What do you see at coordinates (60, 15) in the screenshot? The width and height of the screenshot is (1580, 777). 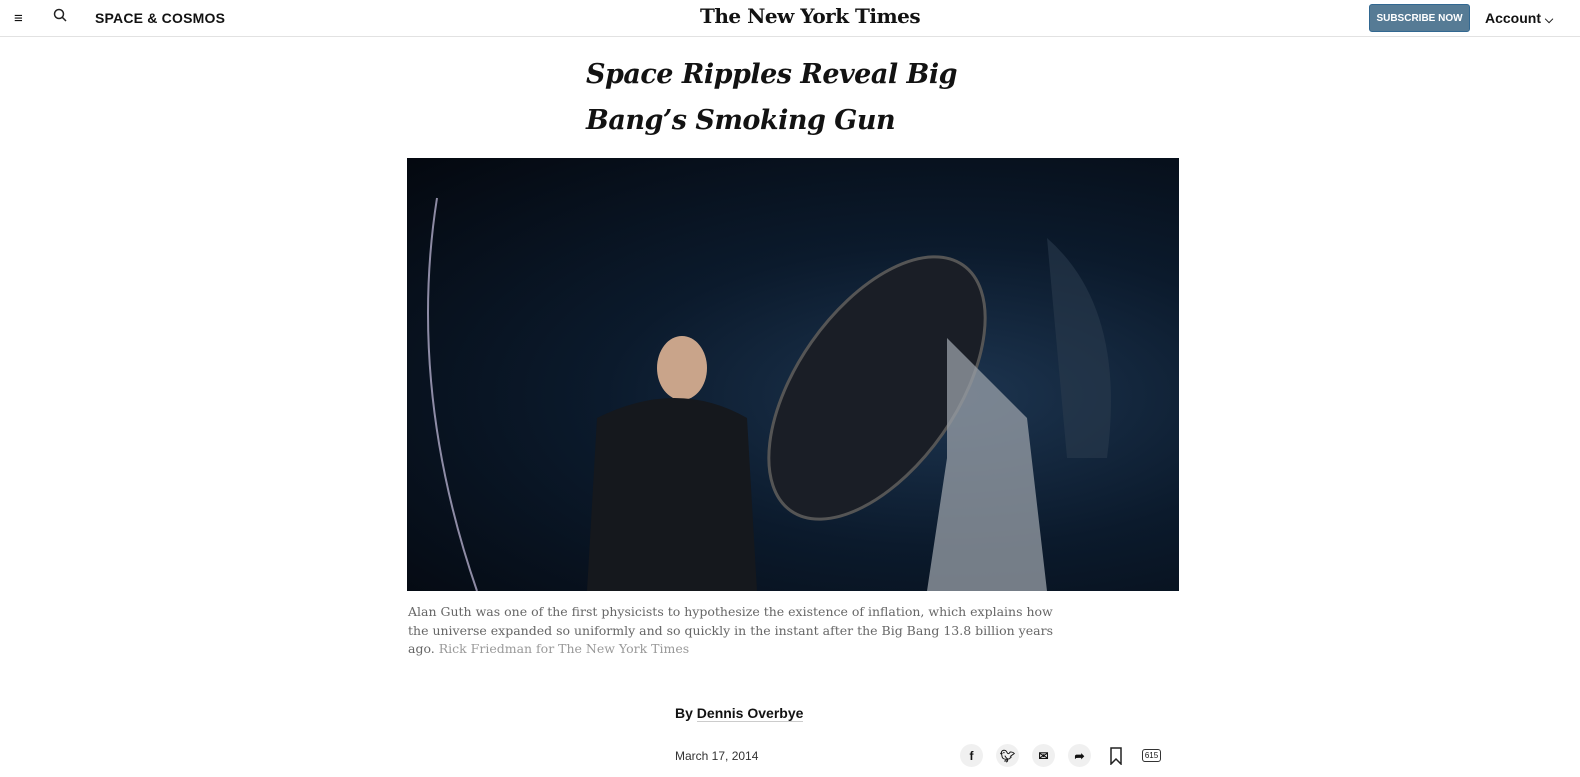 I see `search-icon` at bounding box center [60, 15].